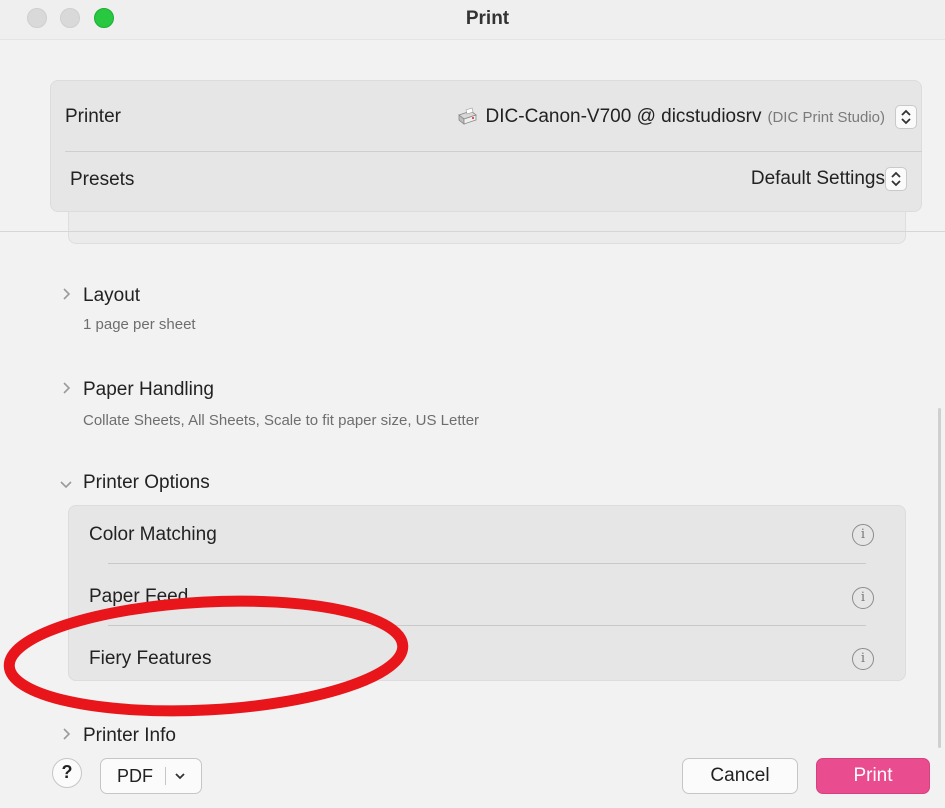 This screenshot has height=808, width=945. Describe the element at coordinates (102, 179) in the screenshot. I see `presets-label: Presets` at that location.